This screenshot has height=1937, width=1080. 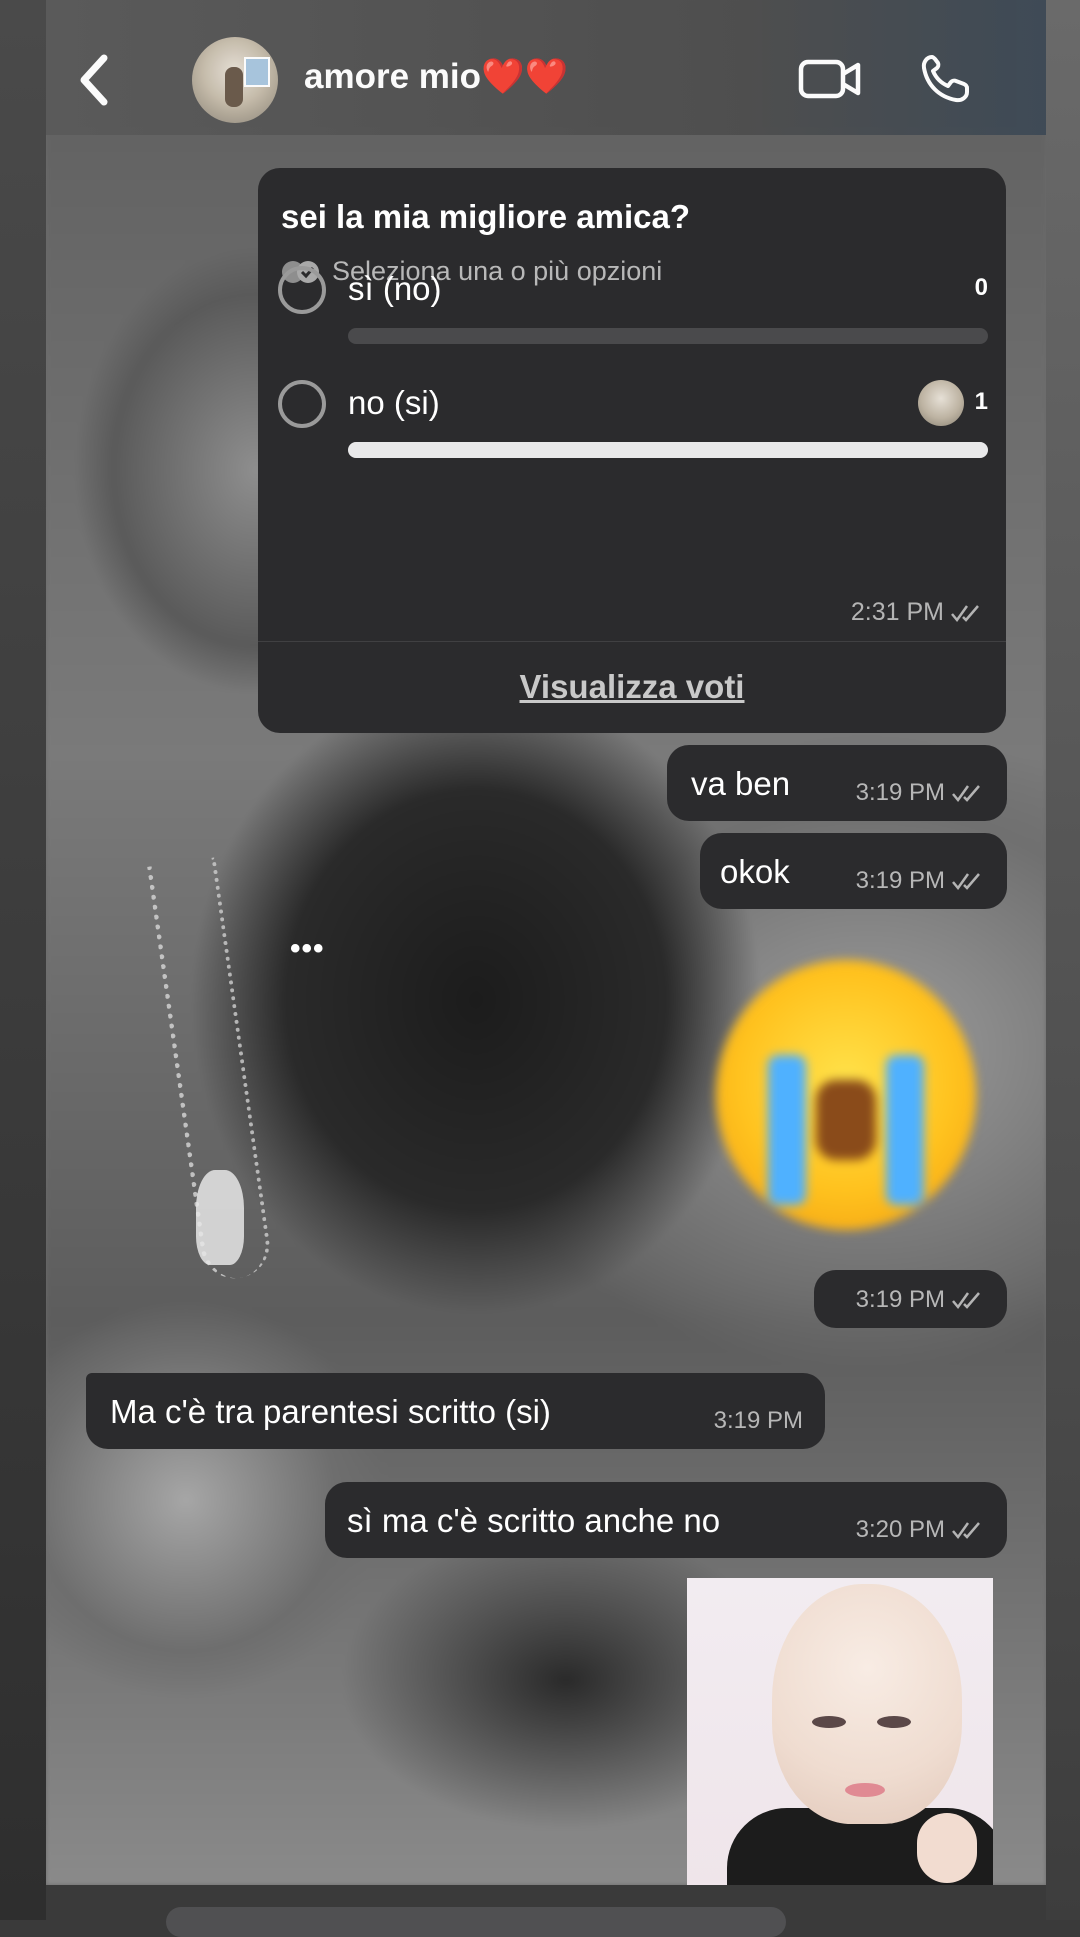 I want to click on message-input, so click(x=476, y=1922).